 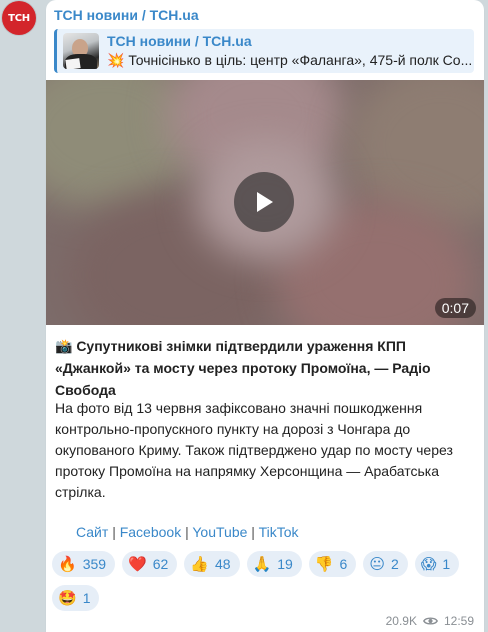 I want to click on eye-icon, so click(x=430, y=621).